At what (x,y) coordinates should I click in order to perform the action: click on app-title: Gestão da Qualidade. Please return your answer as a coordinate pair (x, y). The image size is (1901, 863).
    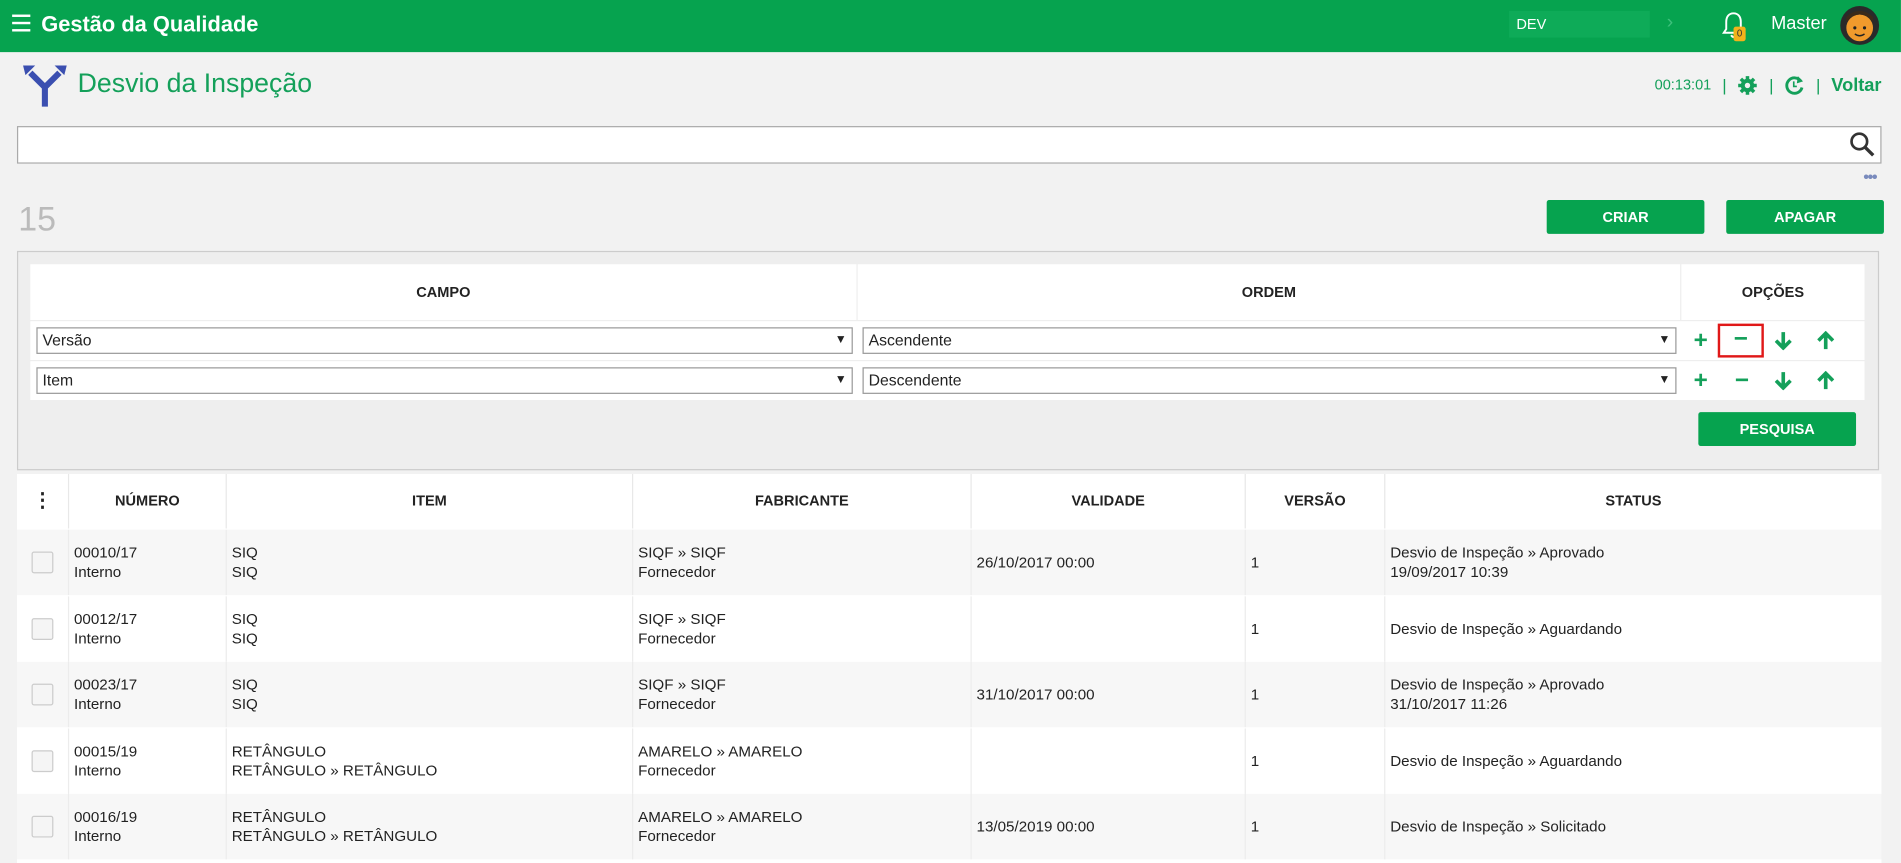
    Looking at the image, I should click on (150, 24).